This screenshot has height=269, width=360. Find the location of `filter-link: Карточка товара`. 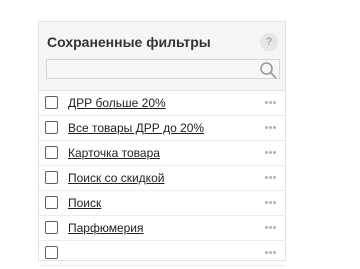

filter-link: Карточка товара is located at coordinates (114, 153).